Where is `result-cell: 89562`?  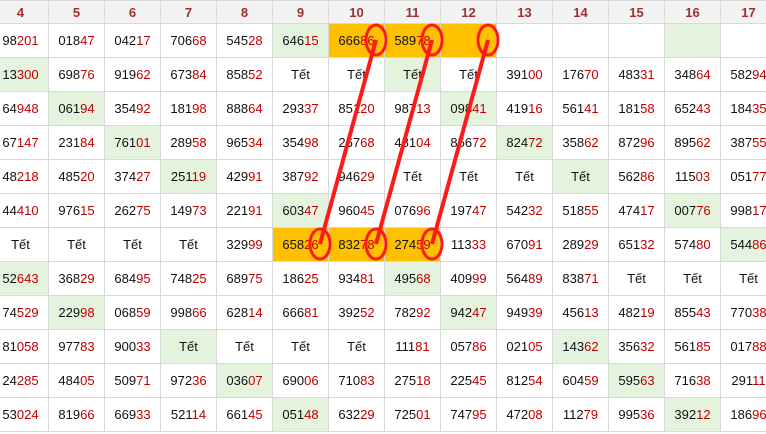 result-cell: 89562 is located at coordinates (692, 142).